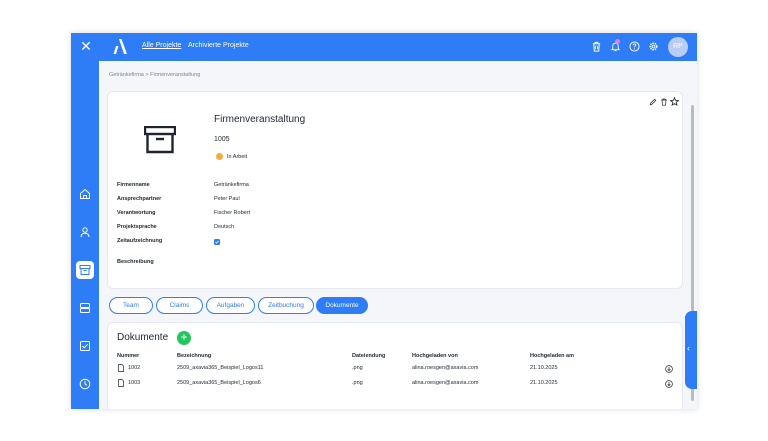 This screenshot has height=441, width=768. Describe the element at coordinates (194, 356) in the screenshot. I see `column-header-bezeichnung: Bezeichnung` at that location.